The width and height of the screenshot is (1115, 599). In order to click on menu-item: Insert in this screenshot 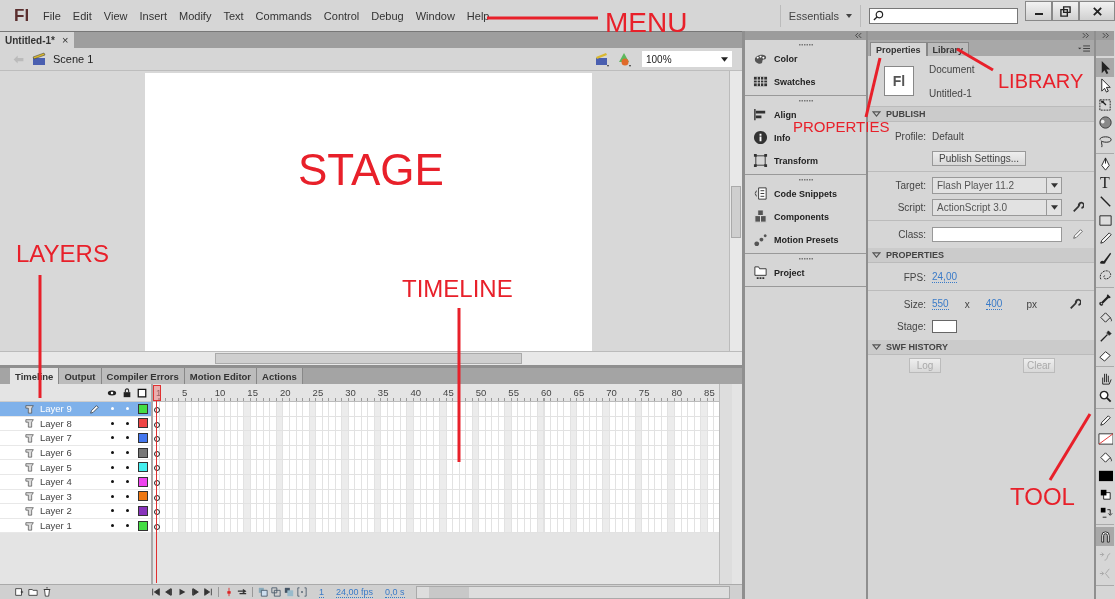, I will do `click(153, 15)`.